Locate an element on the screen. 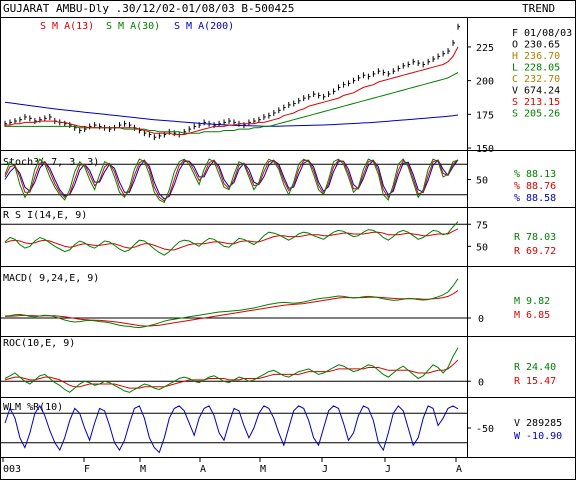  roc-readout: R 15.47 is located at coordinates (535, 381).